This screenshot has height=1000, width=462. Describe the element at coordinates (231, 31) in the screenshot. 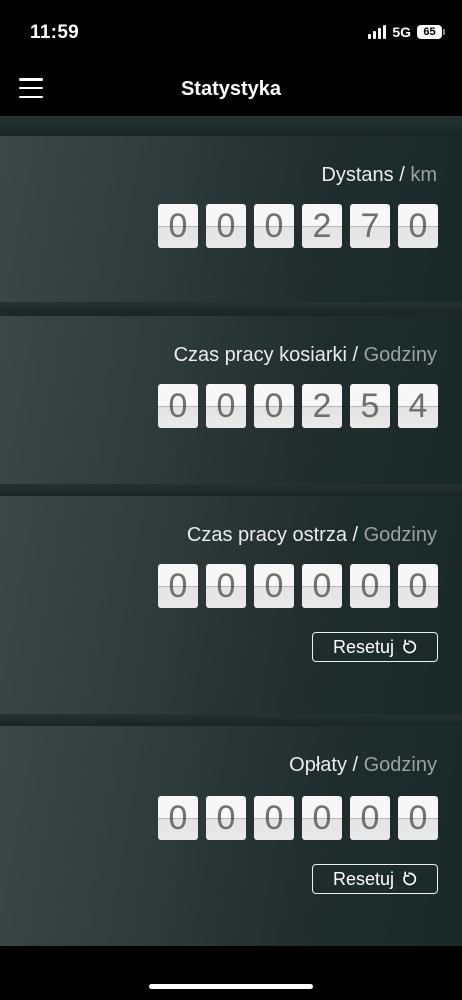

I see `status-bar: 11:59 5G 65` at that location.